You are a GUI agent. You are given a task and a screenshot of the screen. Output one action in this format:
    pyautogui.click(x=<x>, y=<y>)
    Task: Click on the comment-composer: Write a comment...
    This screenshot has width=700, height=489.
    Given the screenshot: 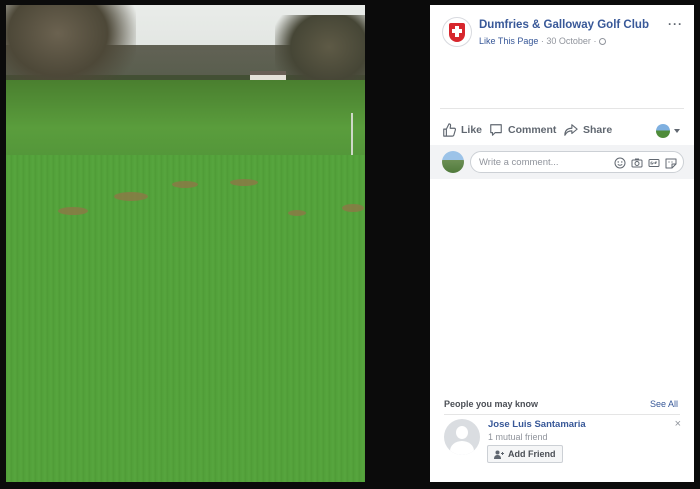 What is the action you would take?
    pyautogui.click(x=562, y=162)
    